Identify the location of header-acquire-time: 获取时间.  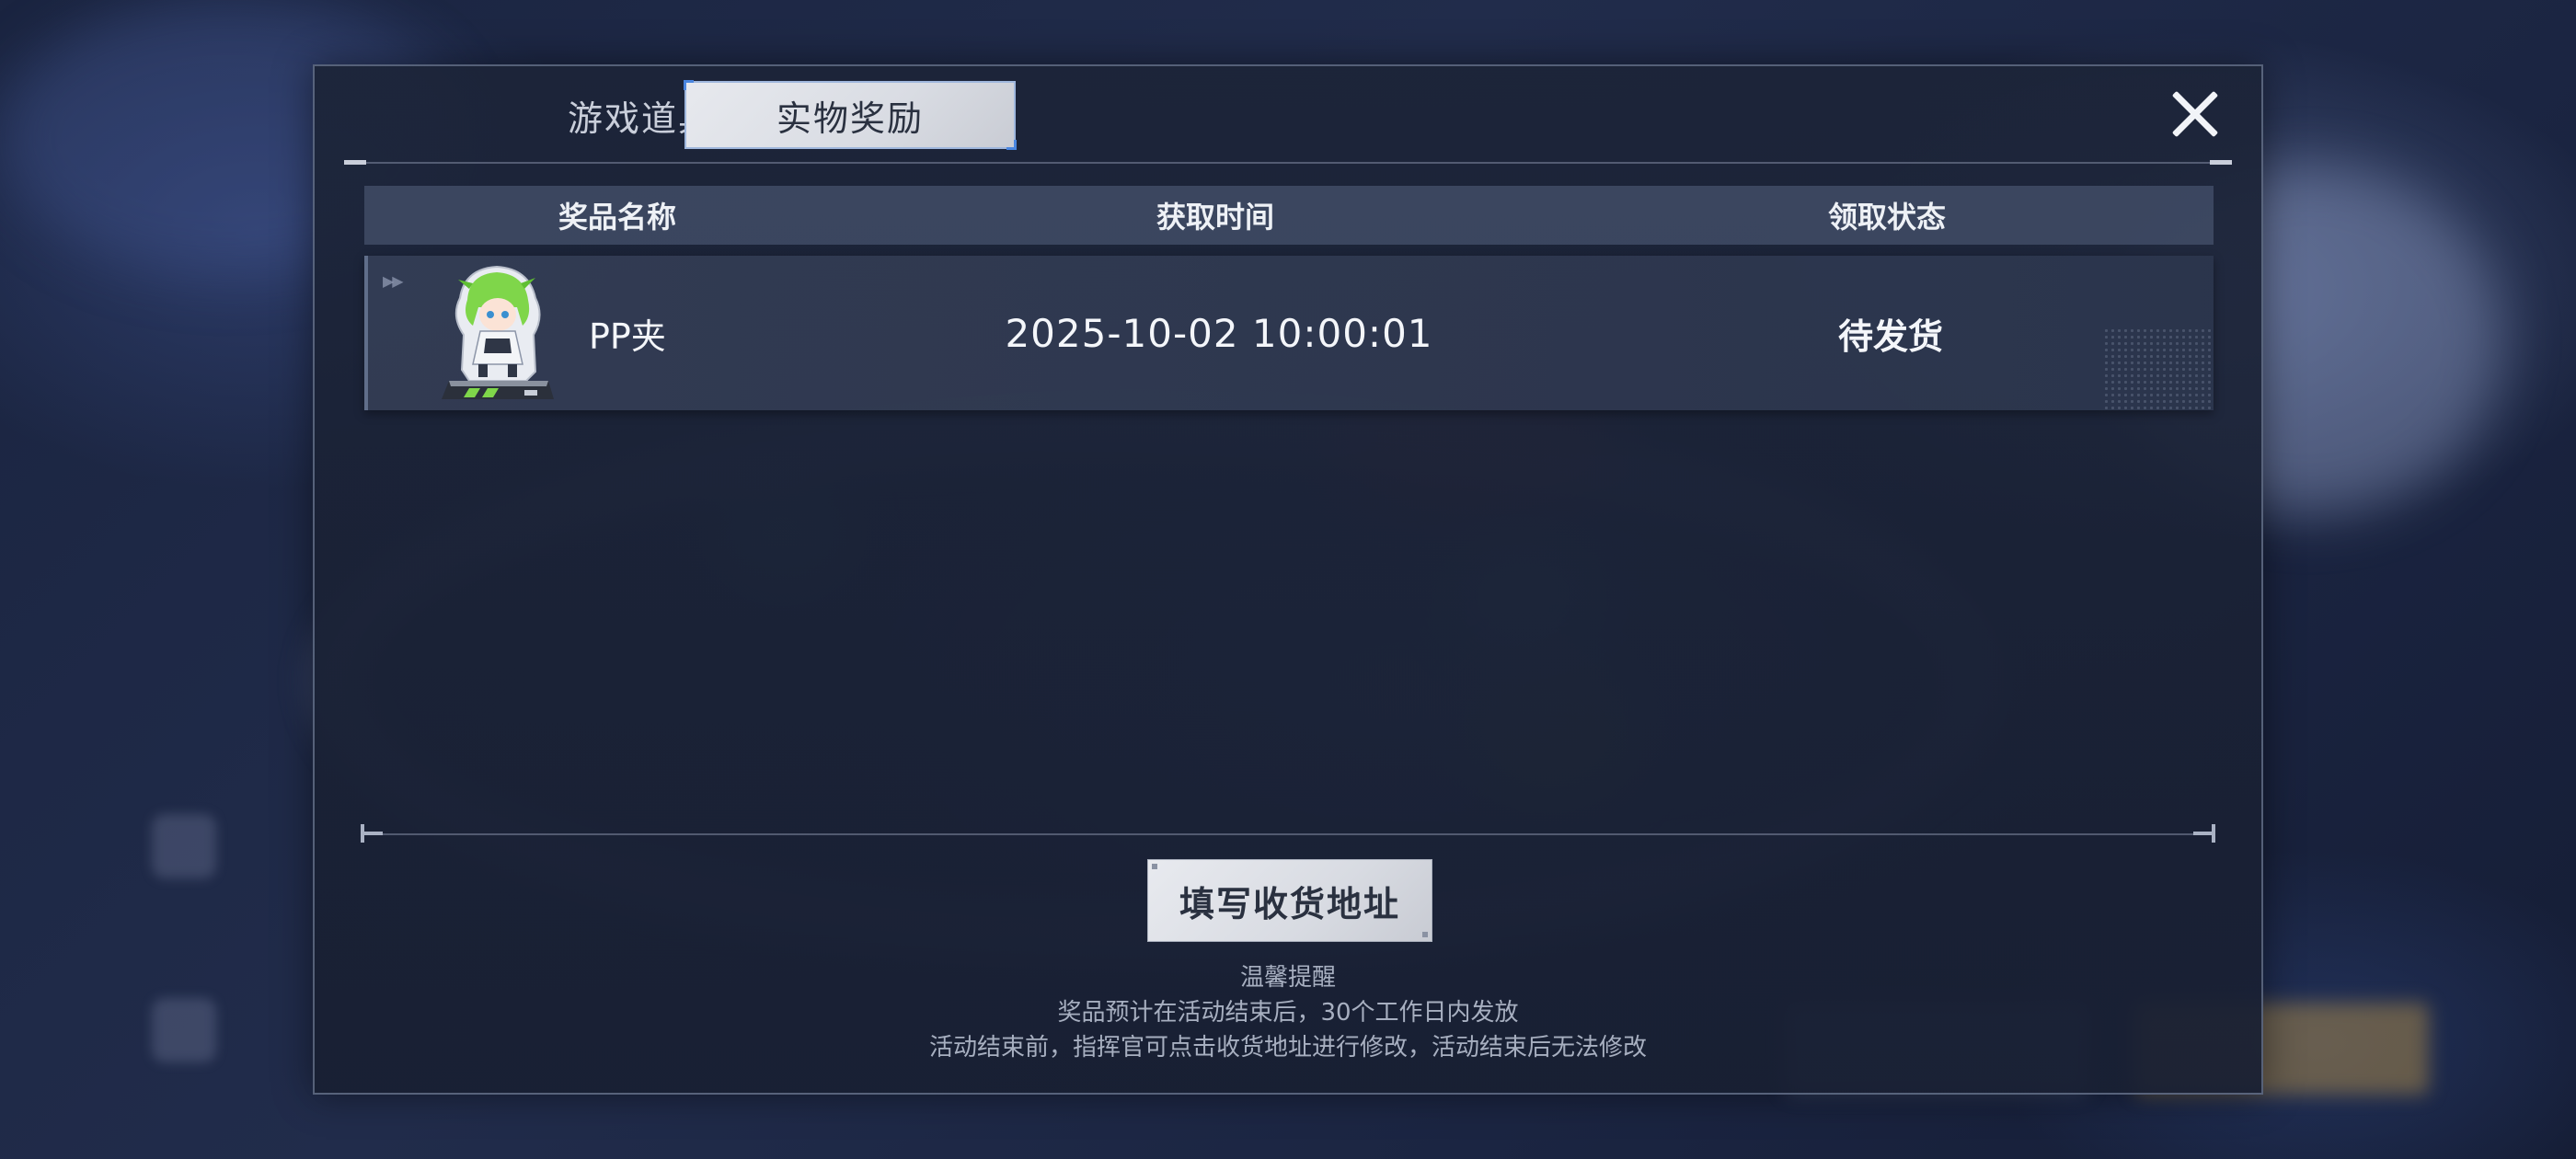
(1215, 217).